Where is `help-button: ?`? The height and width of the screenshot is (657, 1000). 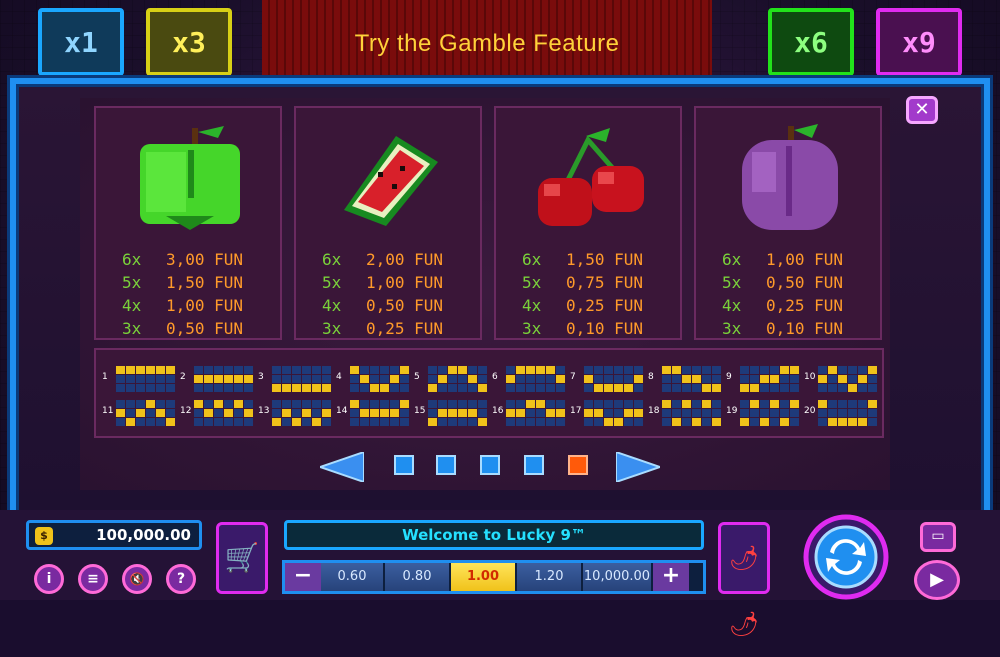 help-button: ? is located at coordinates (181, 579).